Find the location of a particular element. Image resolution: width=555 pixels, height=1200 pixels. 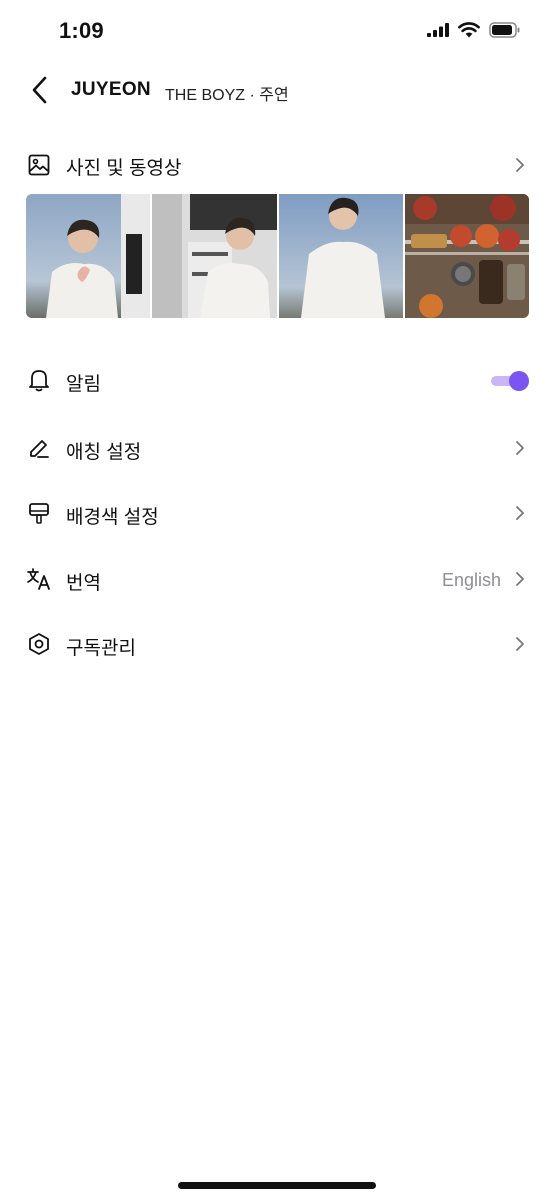

nickname-settings-label: 애칭 설정 is located at coordinates (104, 452).